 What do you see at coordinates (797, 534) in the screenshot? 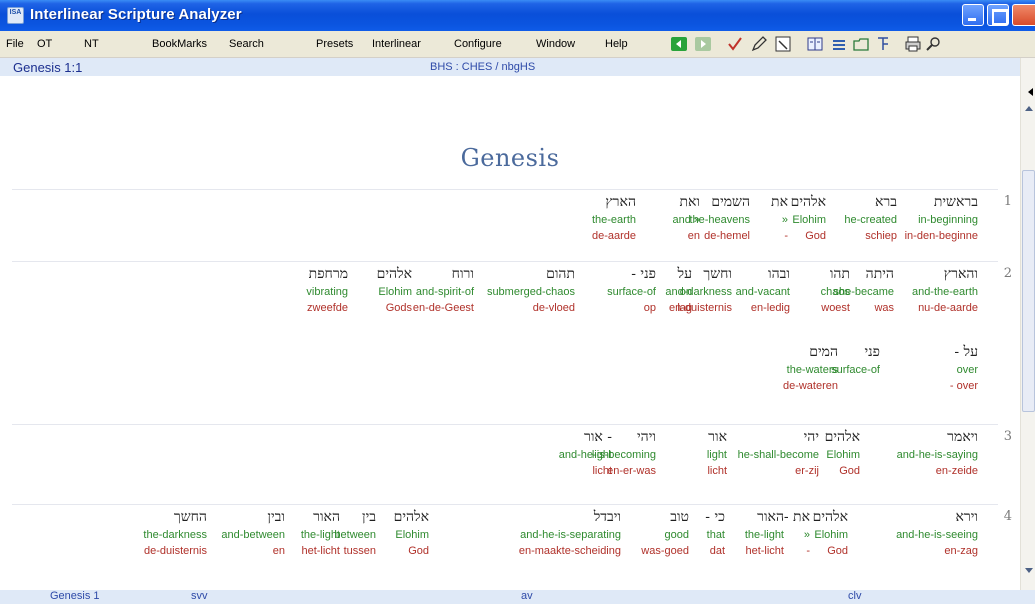
I see `interlinear-word: את - » -` at bounding box center [797, 534].